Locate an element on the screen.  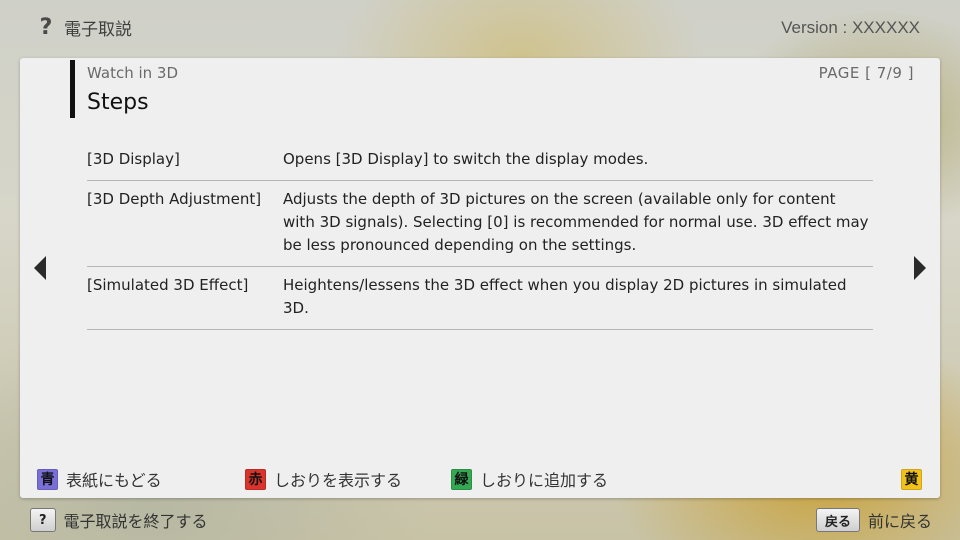
blue-key-label: 表紙にもどる is located at coordinates (114, 480).